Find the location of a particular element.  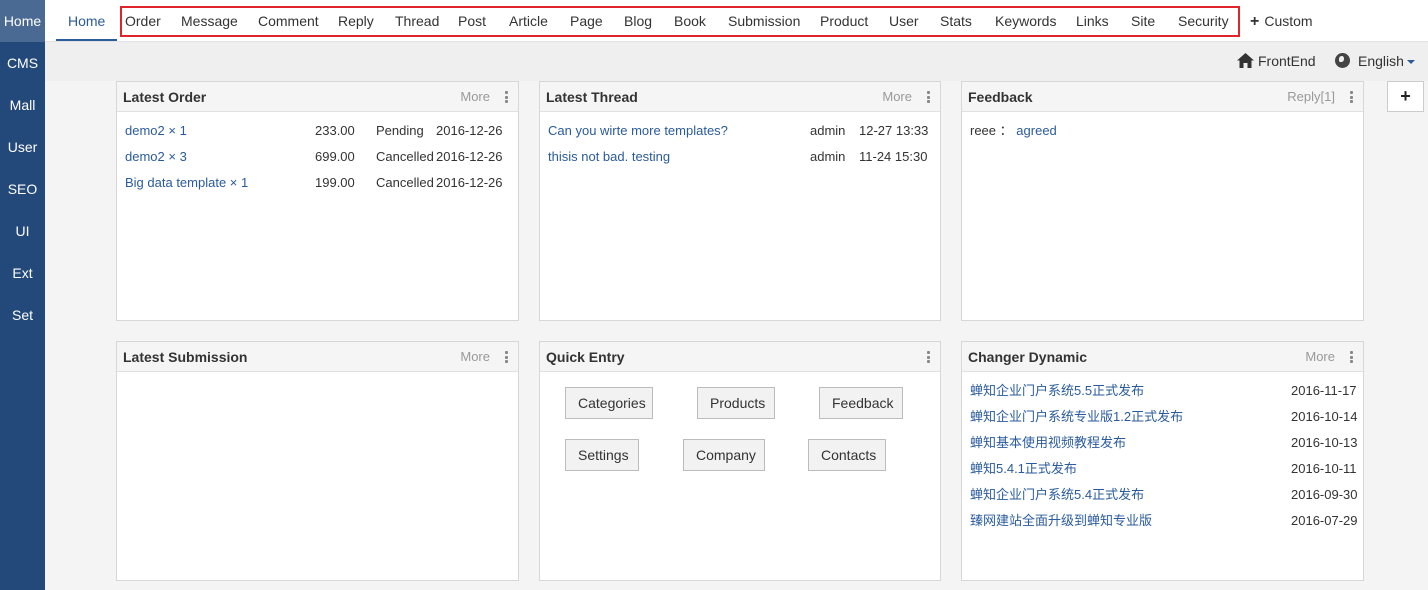

thread-subject: thisis not bad. testing is located at coordinates (609, 157).